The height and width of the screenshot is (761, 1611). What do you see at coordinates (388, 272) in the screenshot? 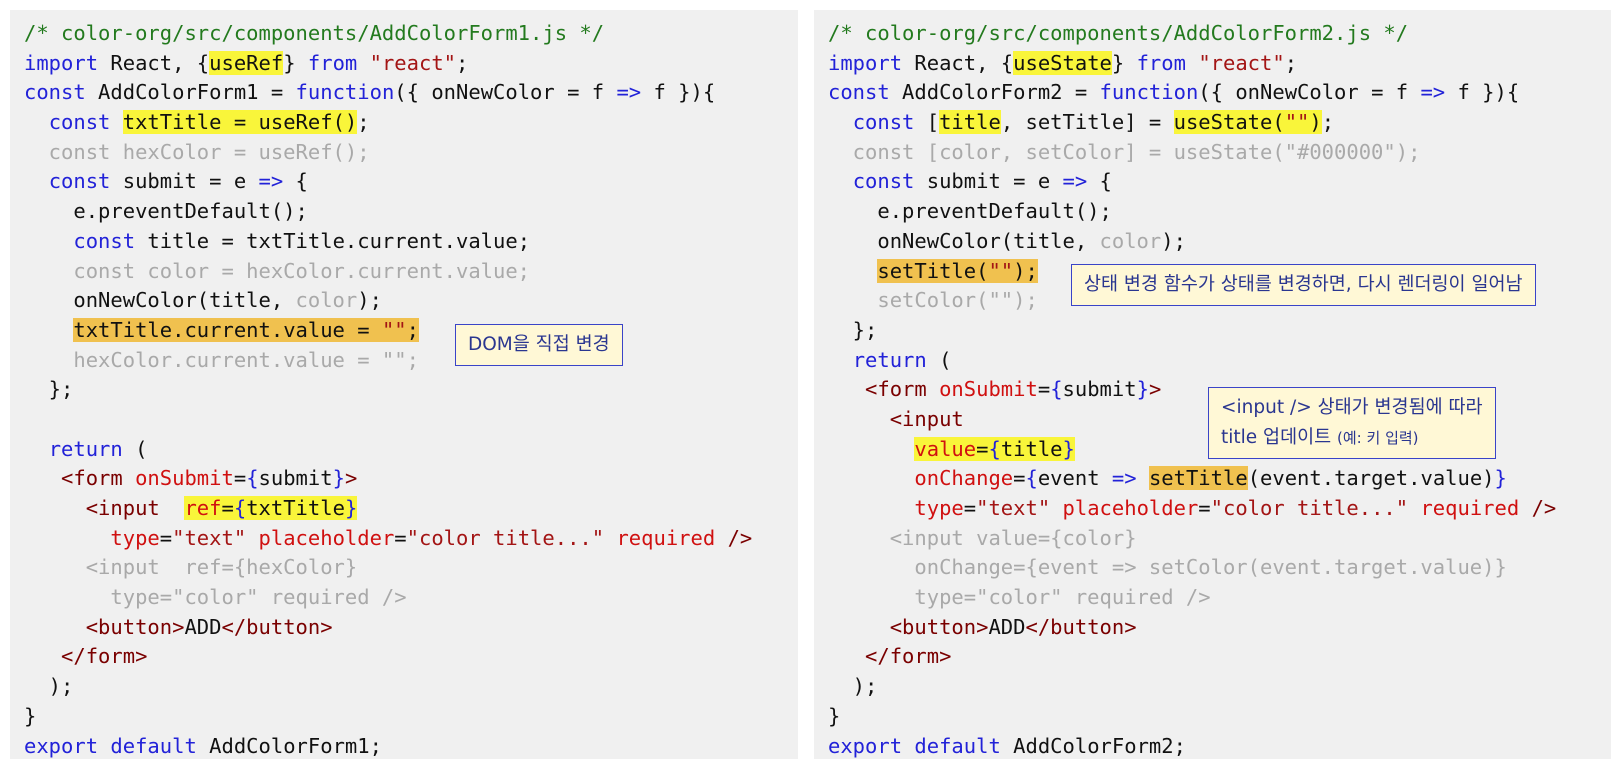
I see `code-line-dimmed: const color = hexColor.current.value;` at bounding box center [388, 272].